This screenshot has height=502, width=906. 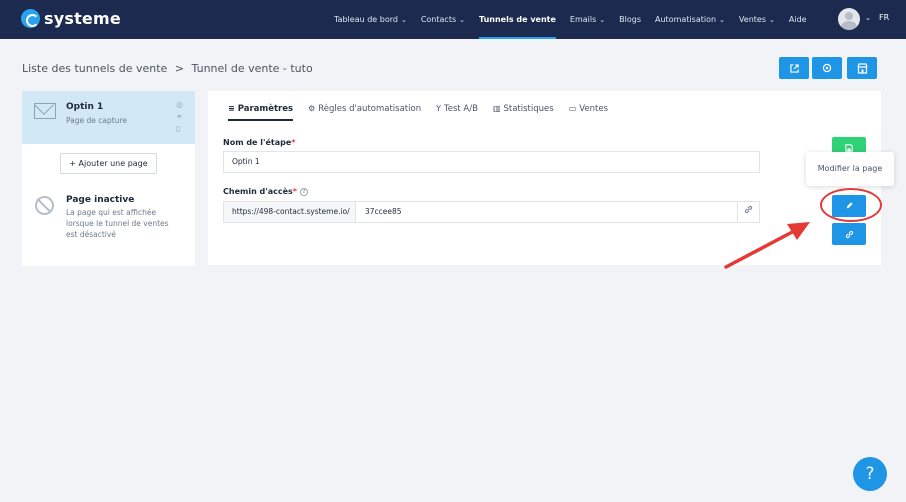 I want to click on nav-item-help: Aide, so click(x=798, y=19).